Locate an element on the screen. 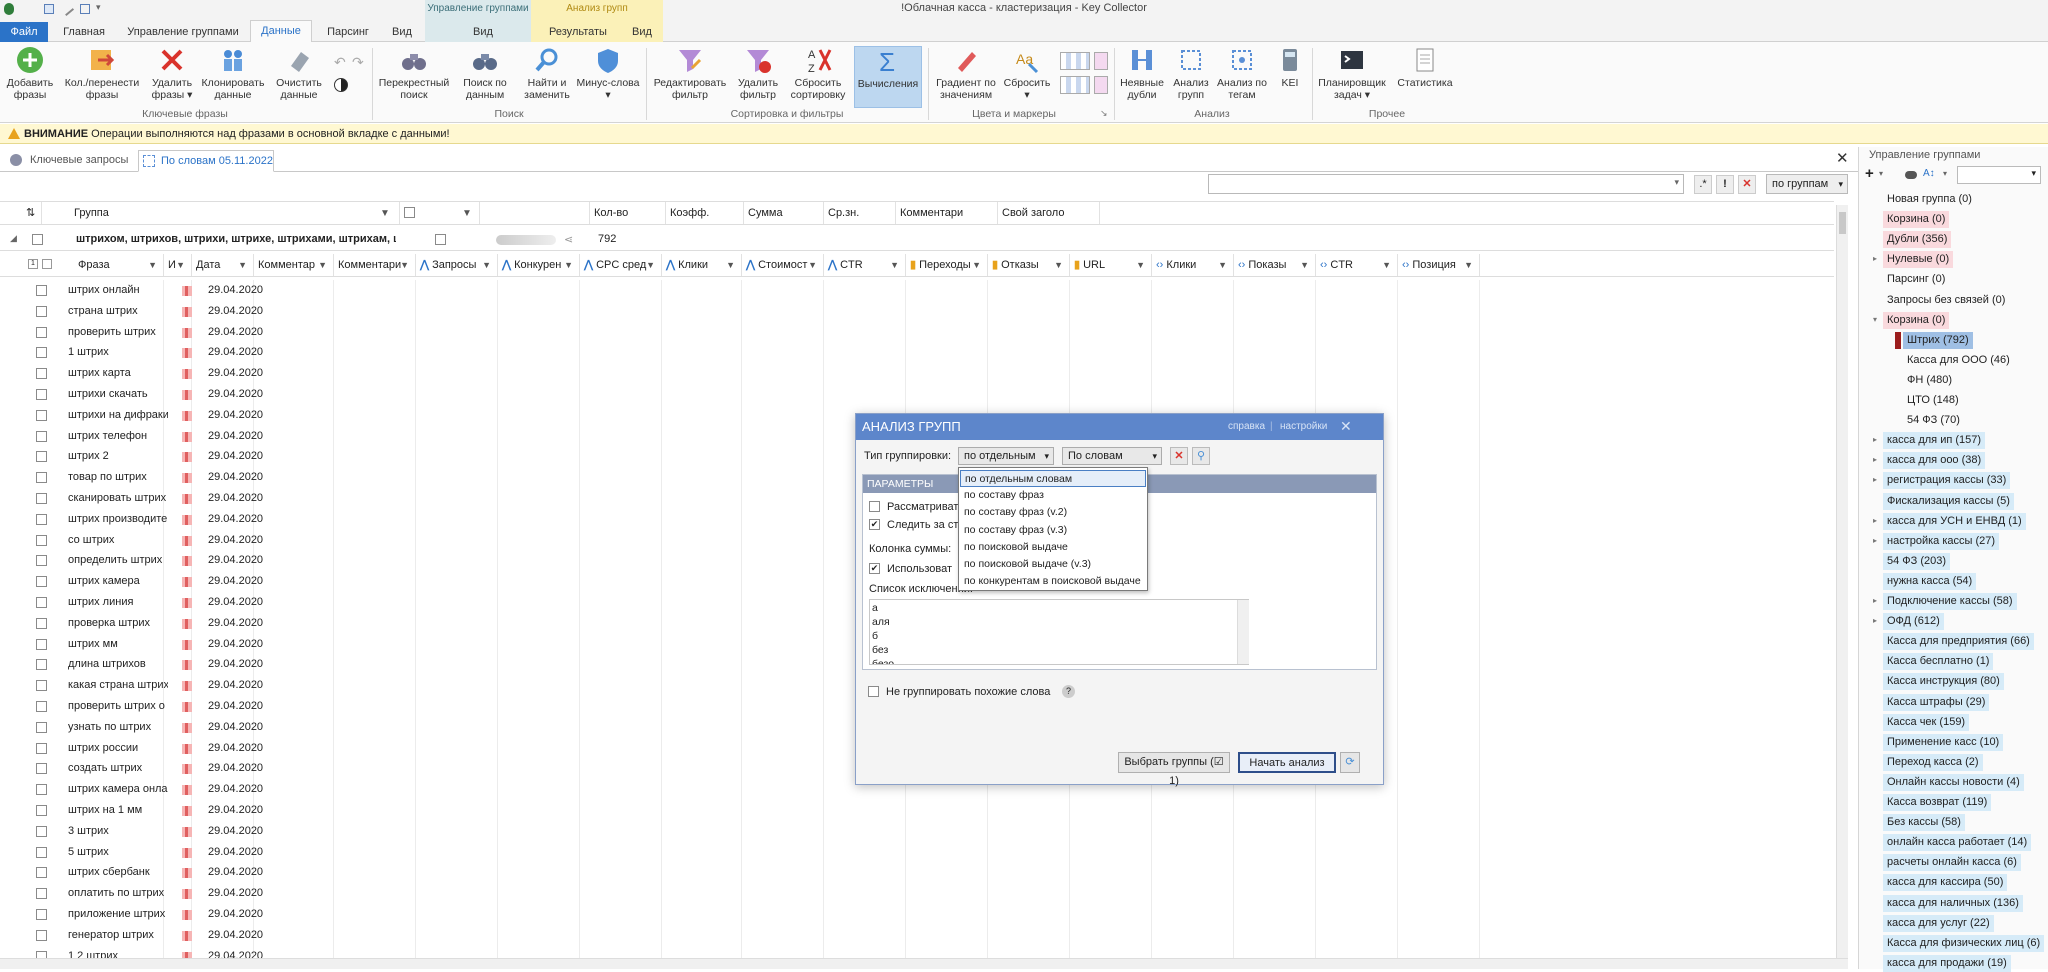 Image resolution: width=2048 pixels, height=972 pixels. group-tree-item: Нулевые (0) is located at coordinates (1918, 260).